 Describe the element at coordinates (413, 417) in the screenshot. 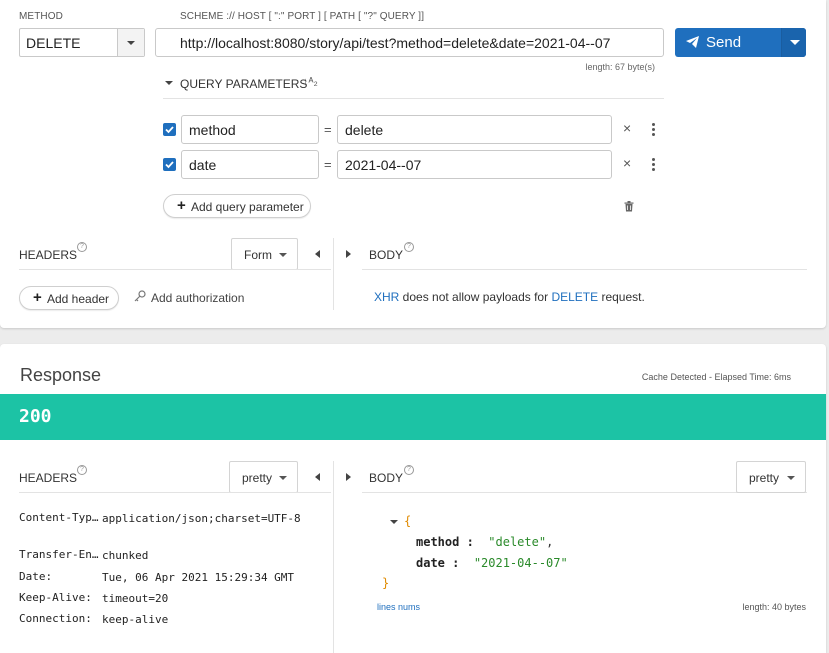

I see `status-bar: 200` at that location.